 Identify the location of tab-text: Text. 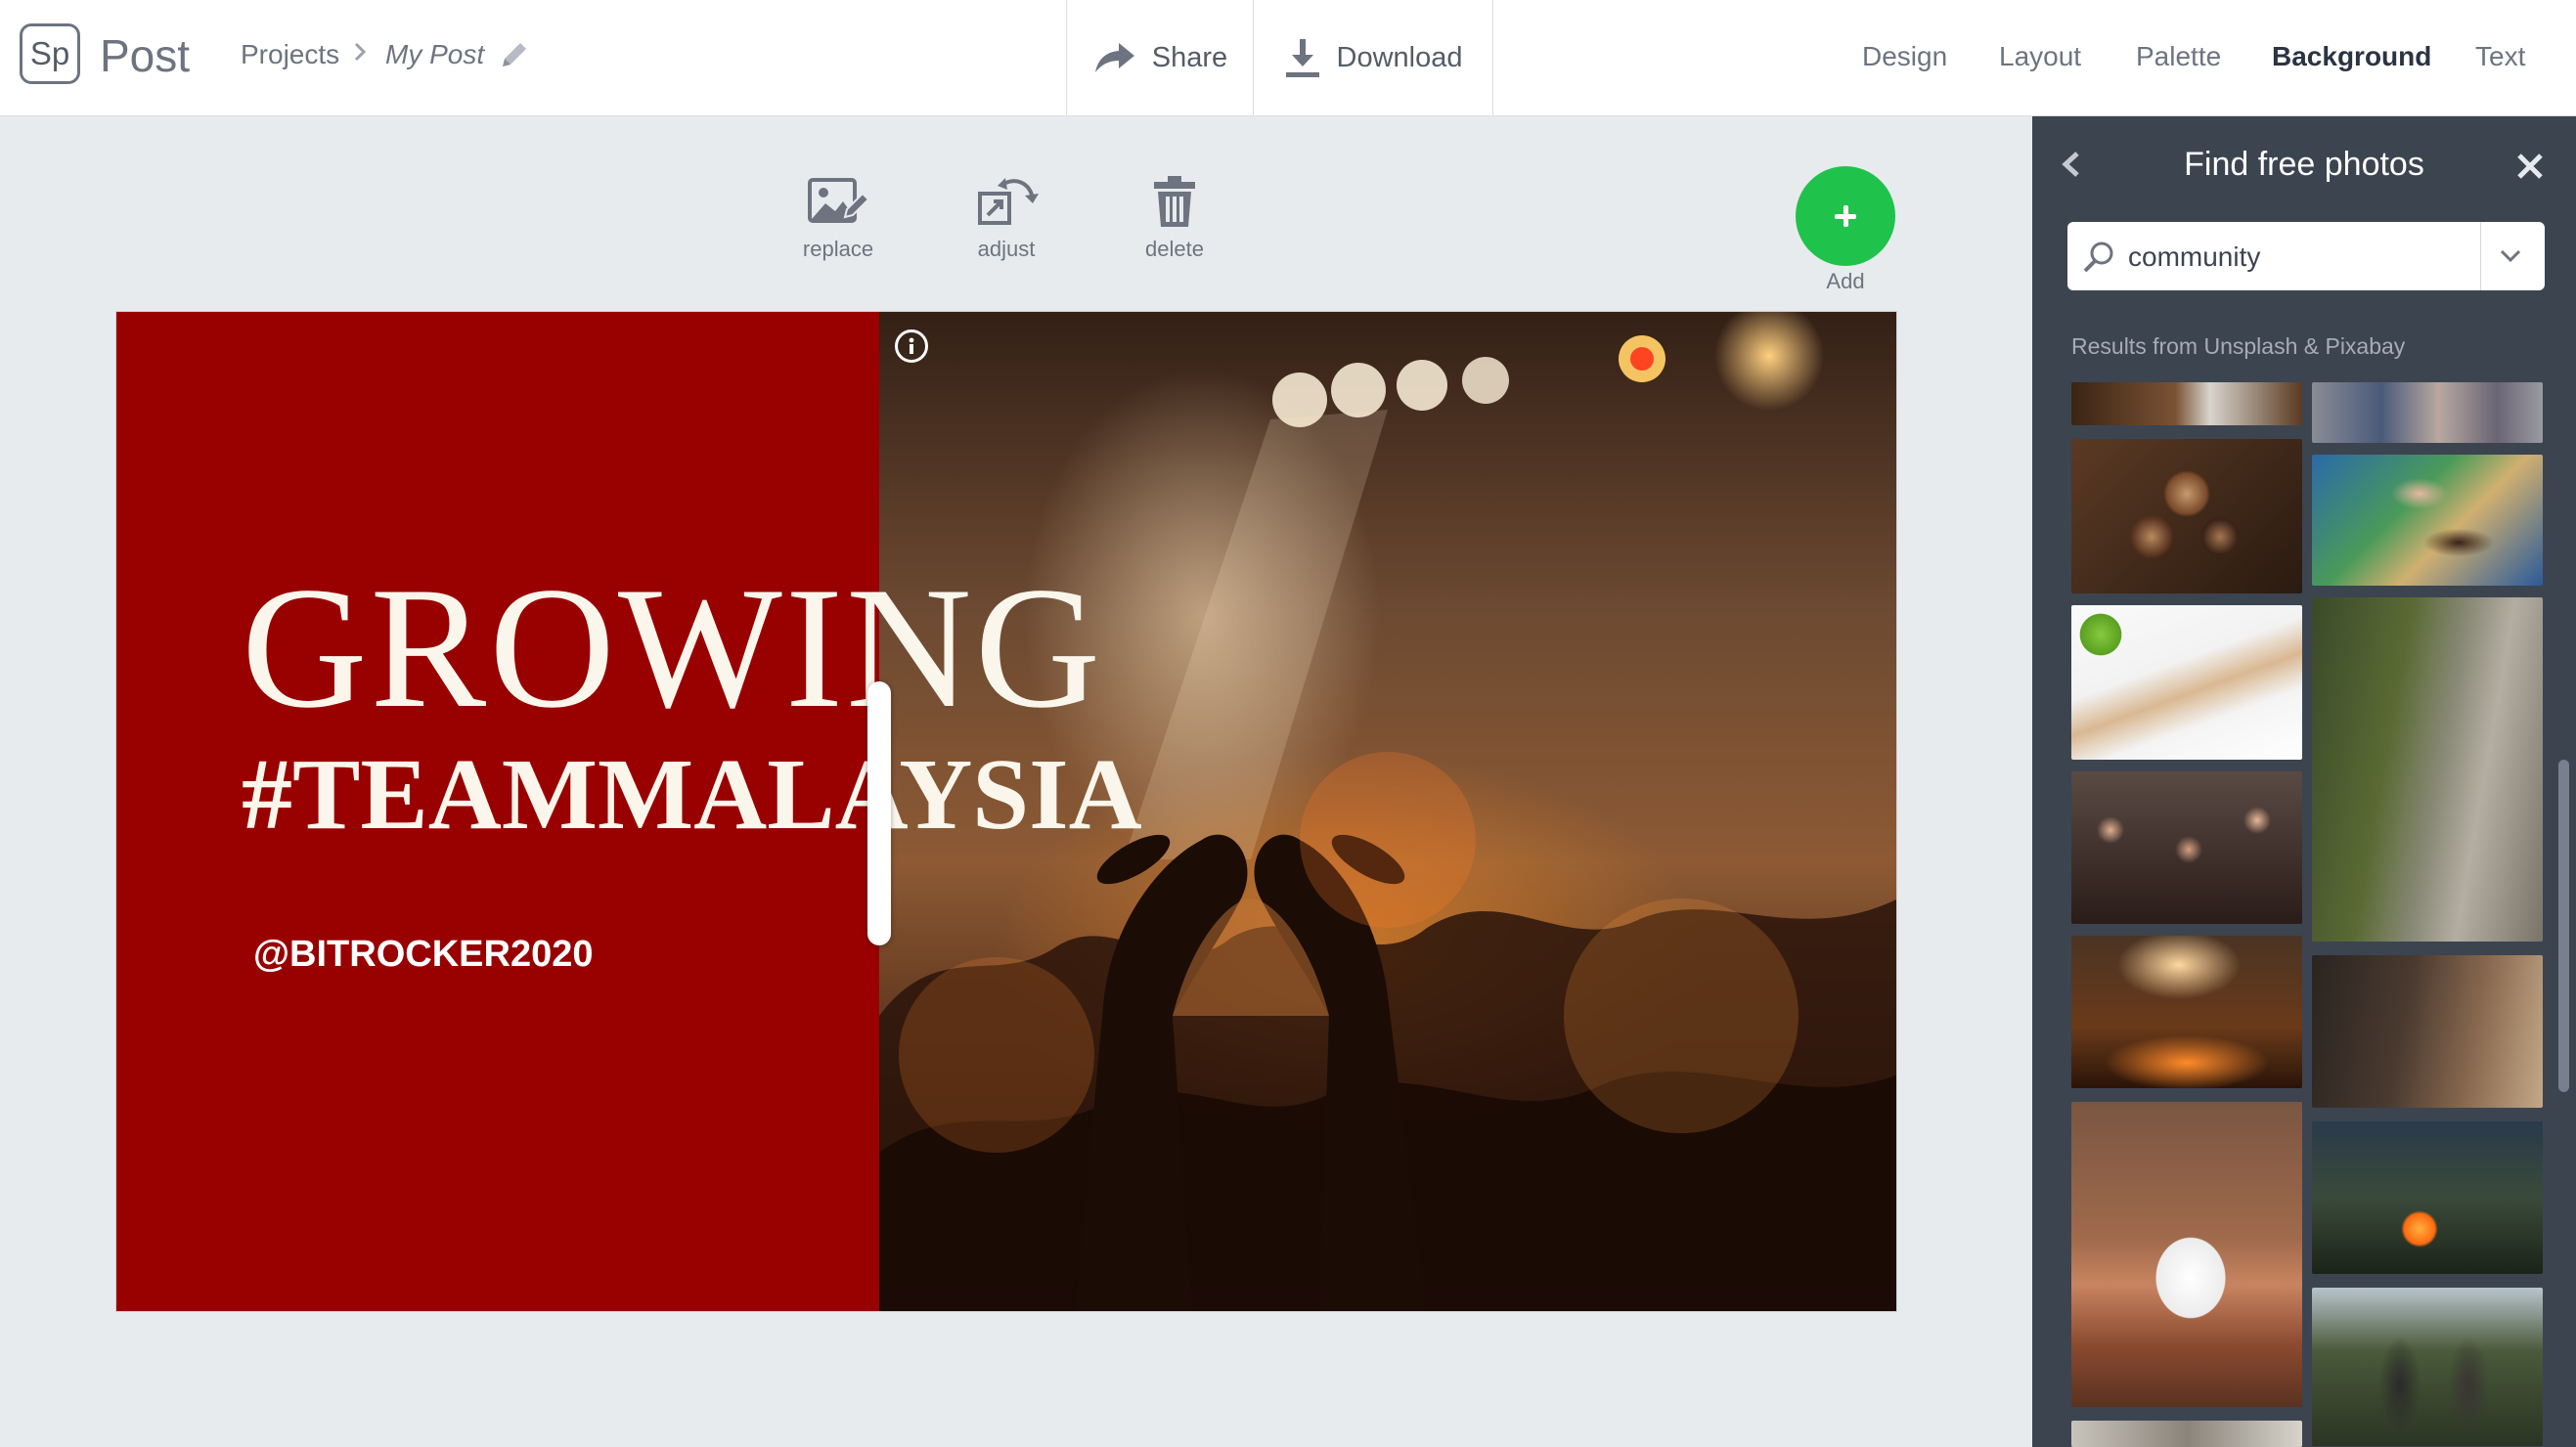
(2500, 56).